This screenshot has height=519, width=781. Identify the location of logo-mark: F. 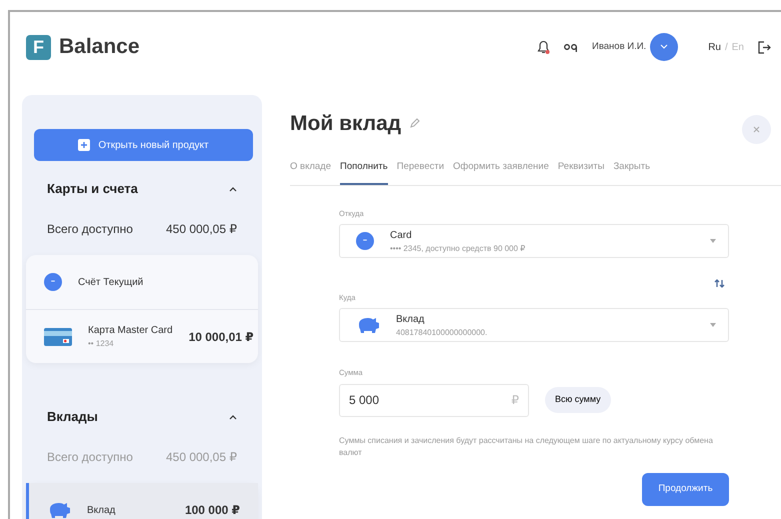
(38, 47).